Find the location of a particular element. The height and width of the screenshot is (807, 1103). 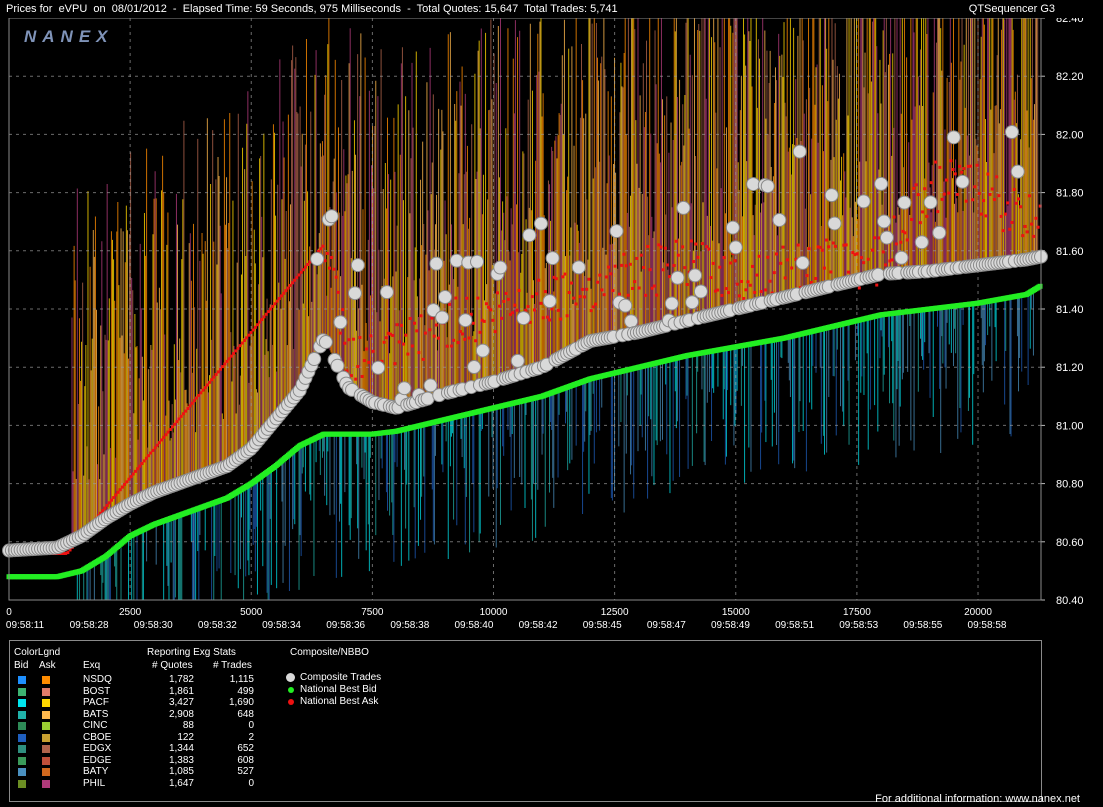

composite-legend-label: National Best Ask is located at coordinates (339, 701).